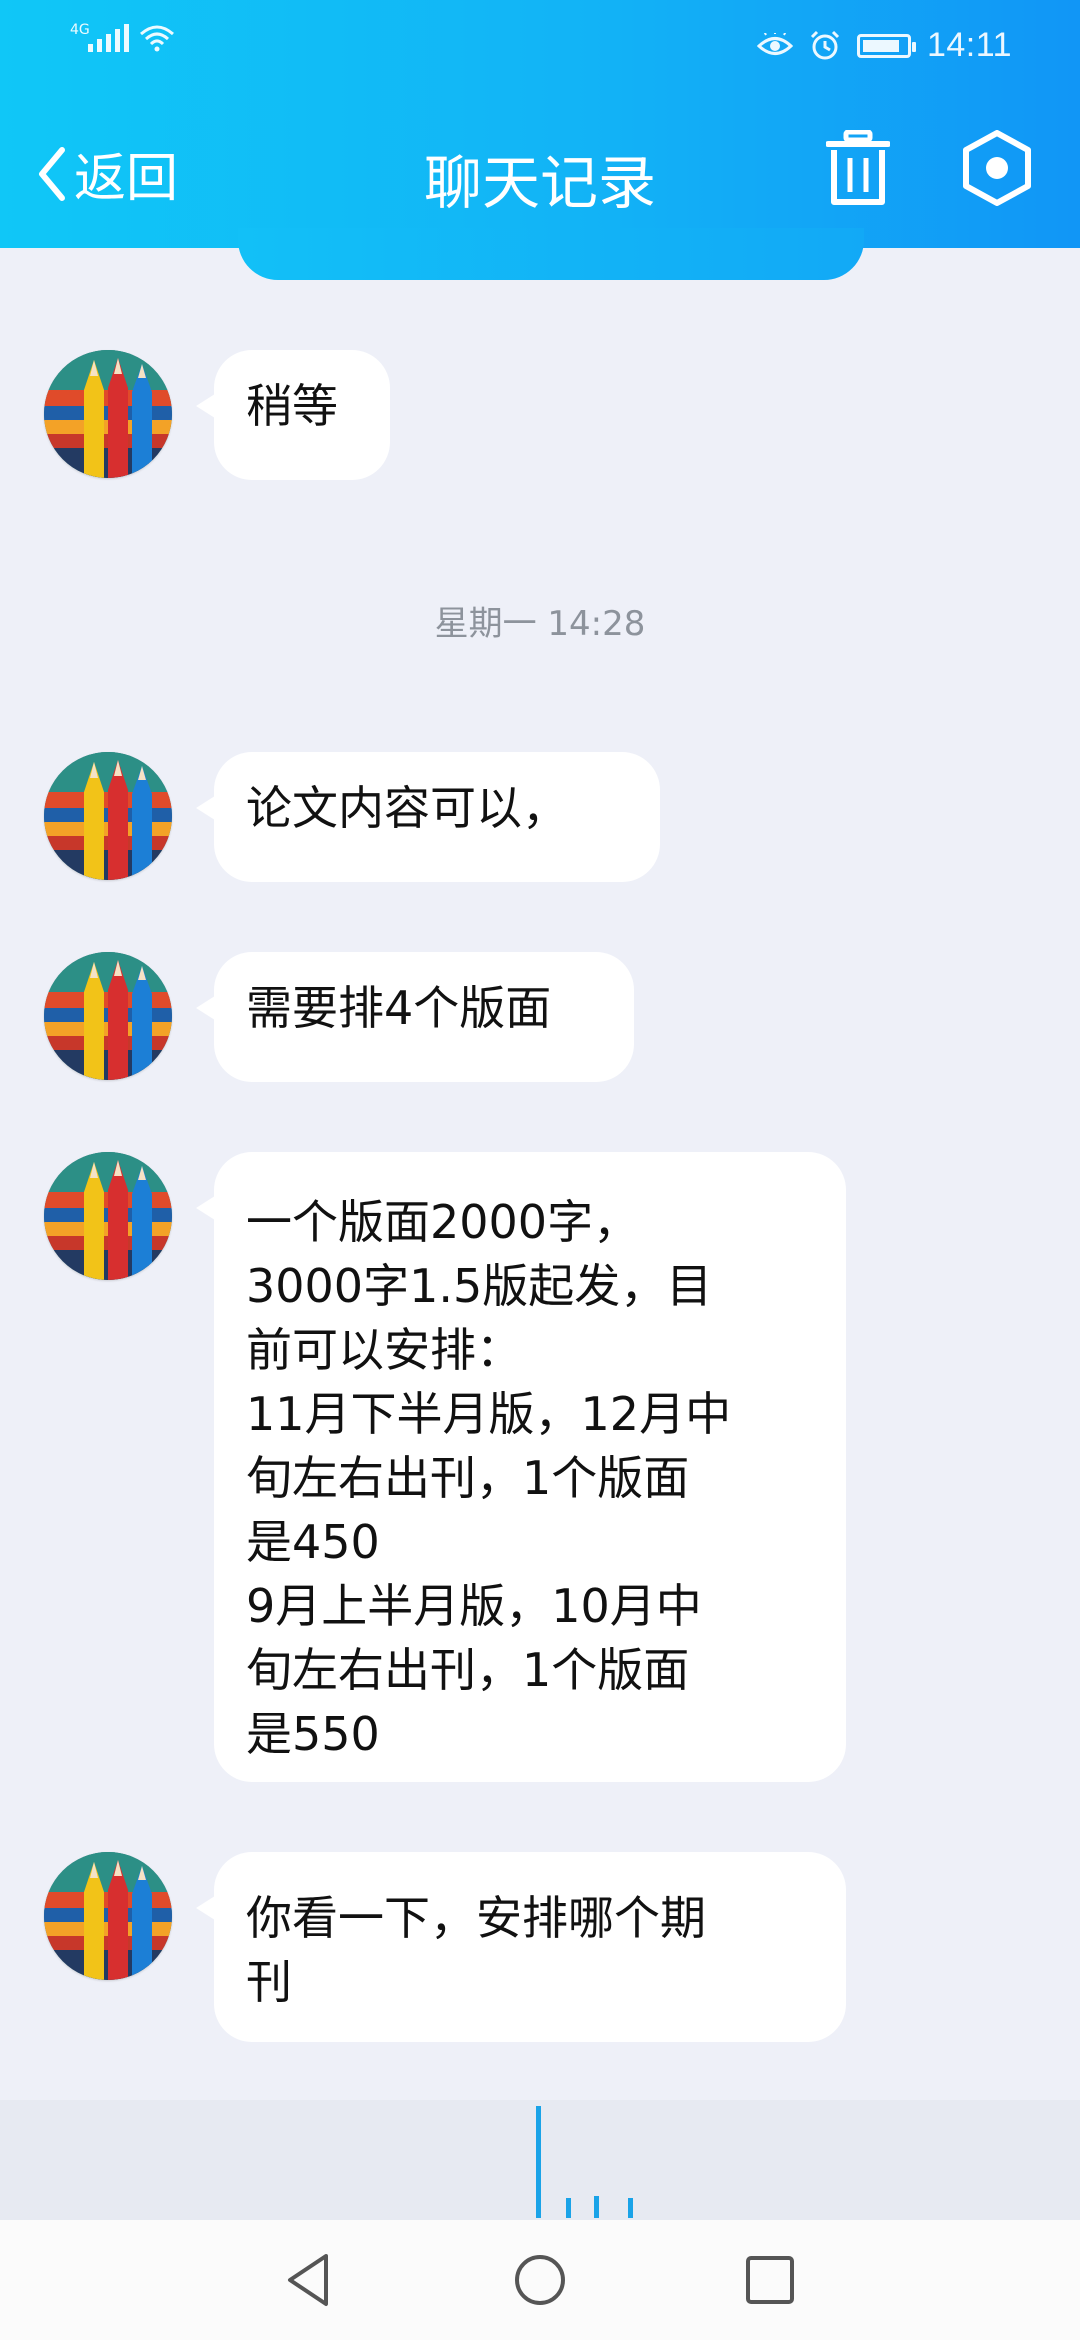 This screenshot has width=1080, height=2340. What do you see at coordinates (415, 1017) in the screenshot?
I see `message-bubble: 需要排4个版面` at bounding box center [415, 1017].